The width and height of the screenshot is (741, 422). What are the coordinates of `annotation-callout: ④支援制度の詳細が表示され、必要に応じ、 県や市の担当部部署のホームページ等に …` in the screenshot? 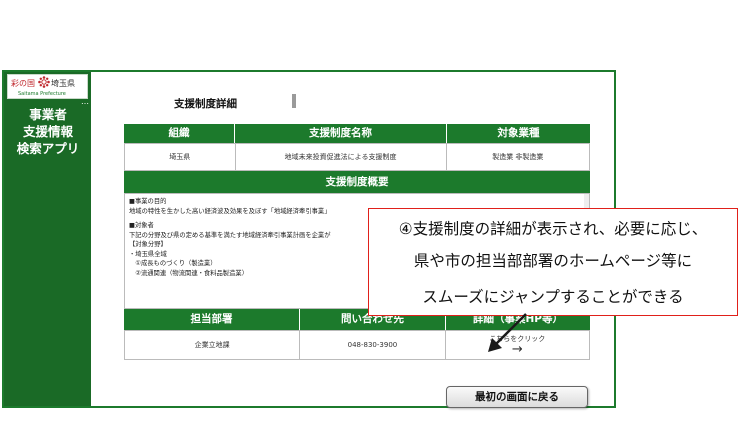 It's located at (553, 262).